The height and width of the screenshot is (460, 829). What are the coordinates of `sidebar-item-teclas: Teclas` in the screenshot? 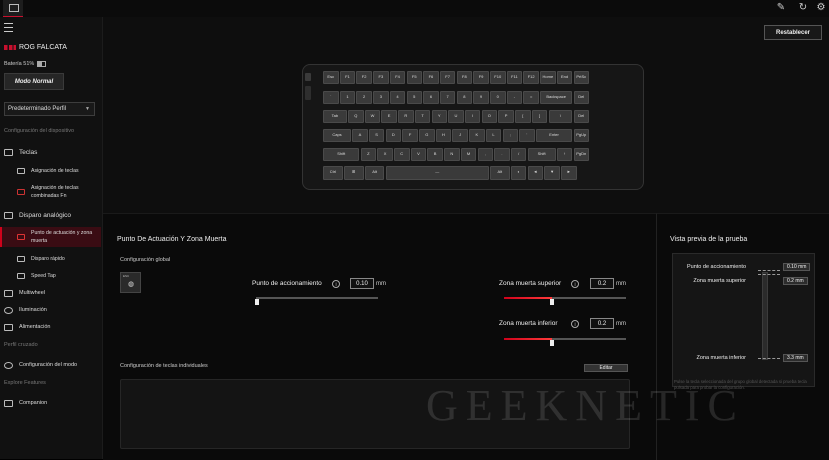 It's located at (50, 152).